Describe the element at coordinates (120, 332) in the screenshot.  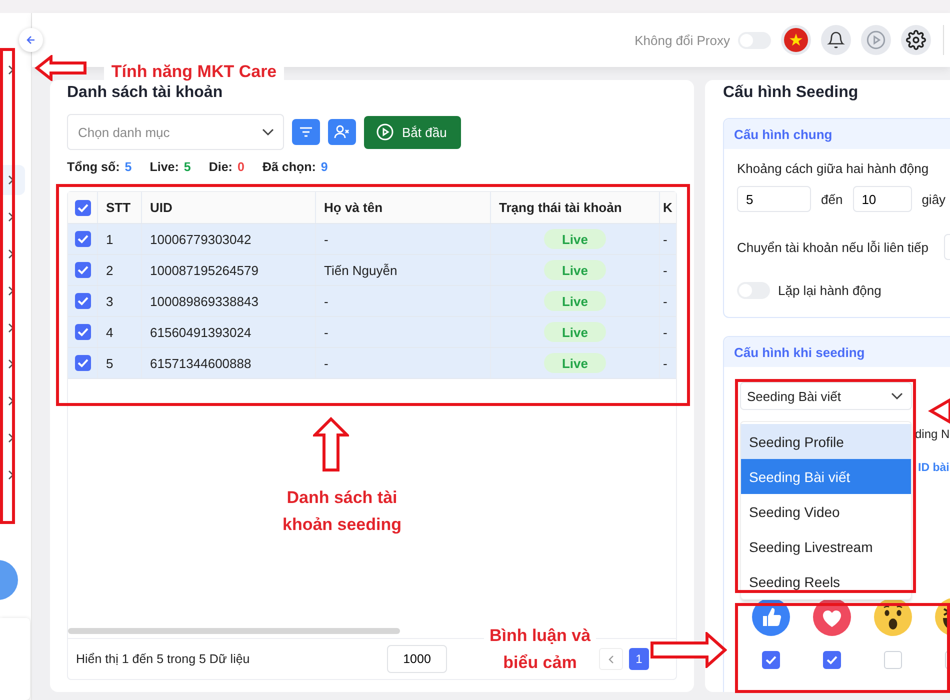
I see `table-cell: 4` at that location.